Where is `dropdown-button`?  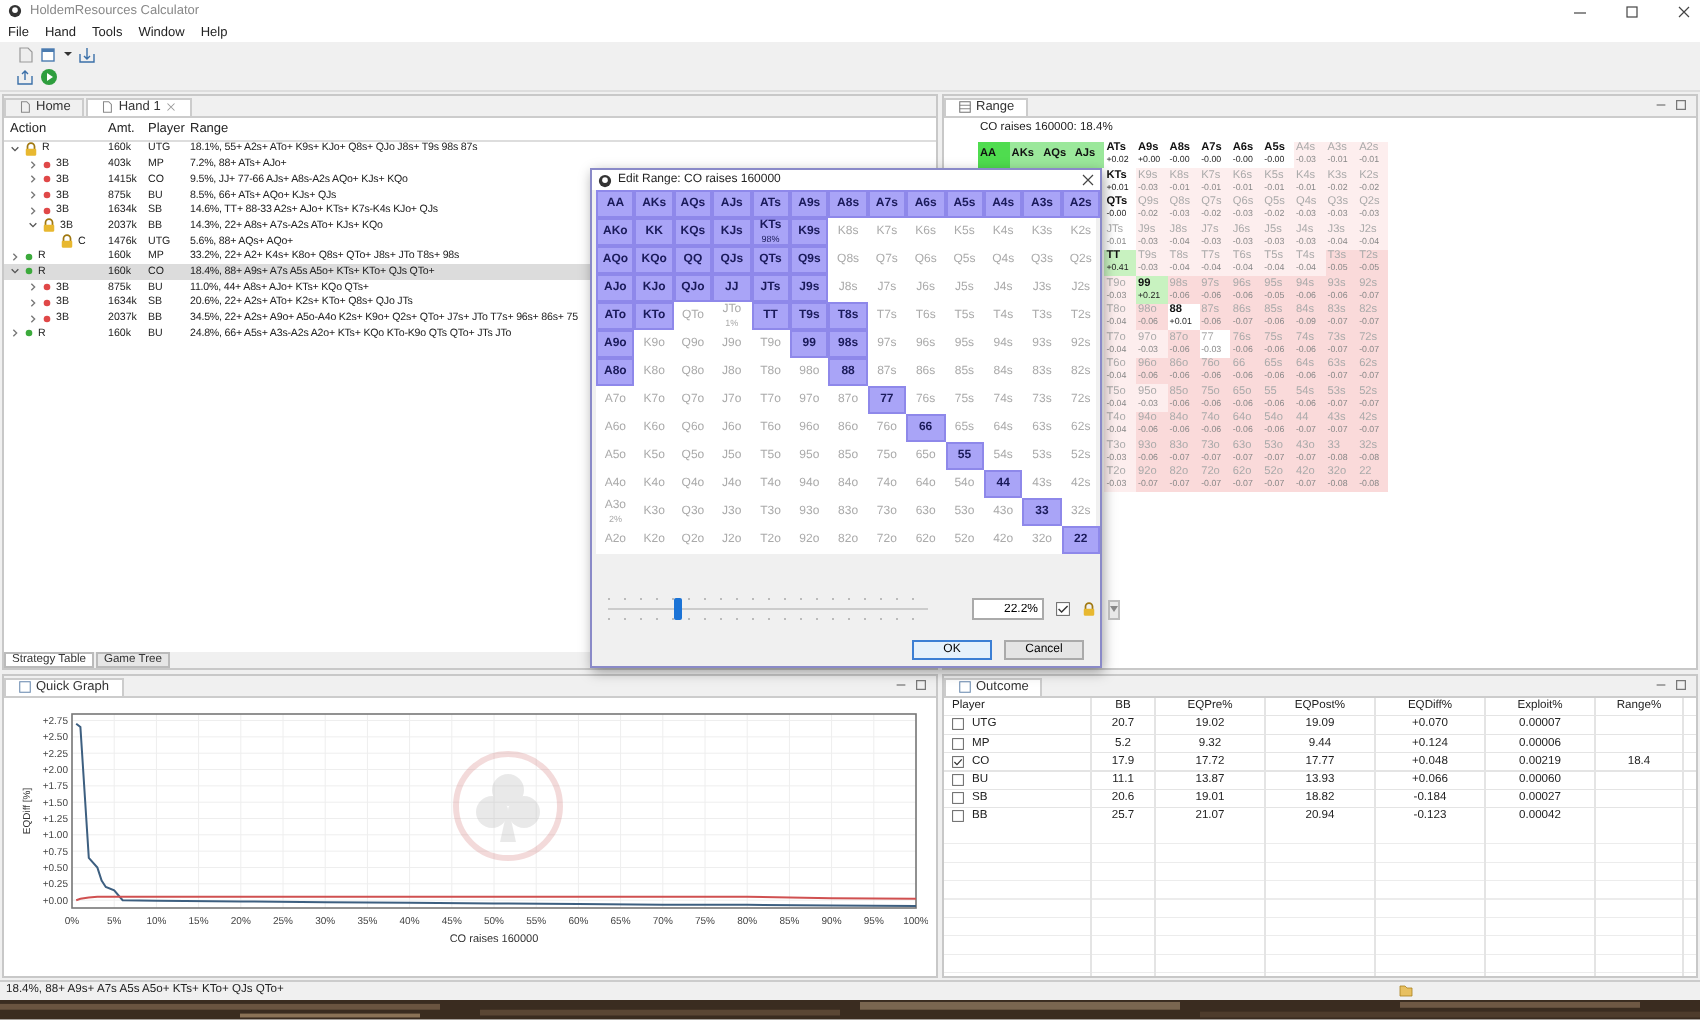 dropdown-button is located at coordinates (1114, 609).